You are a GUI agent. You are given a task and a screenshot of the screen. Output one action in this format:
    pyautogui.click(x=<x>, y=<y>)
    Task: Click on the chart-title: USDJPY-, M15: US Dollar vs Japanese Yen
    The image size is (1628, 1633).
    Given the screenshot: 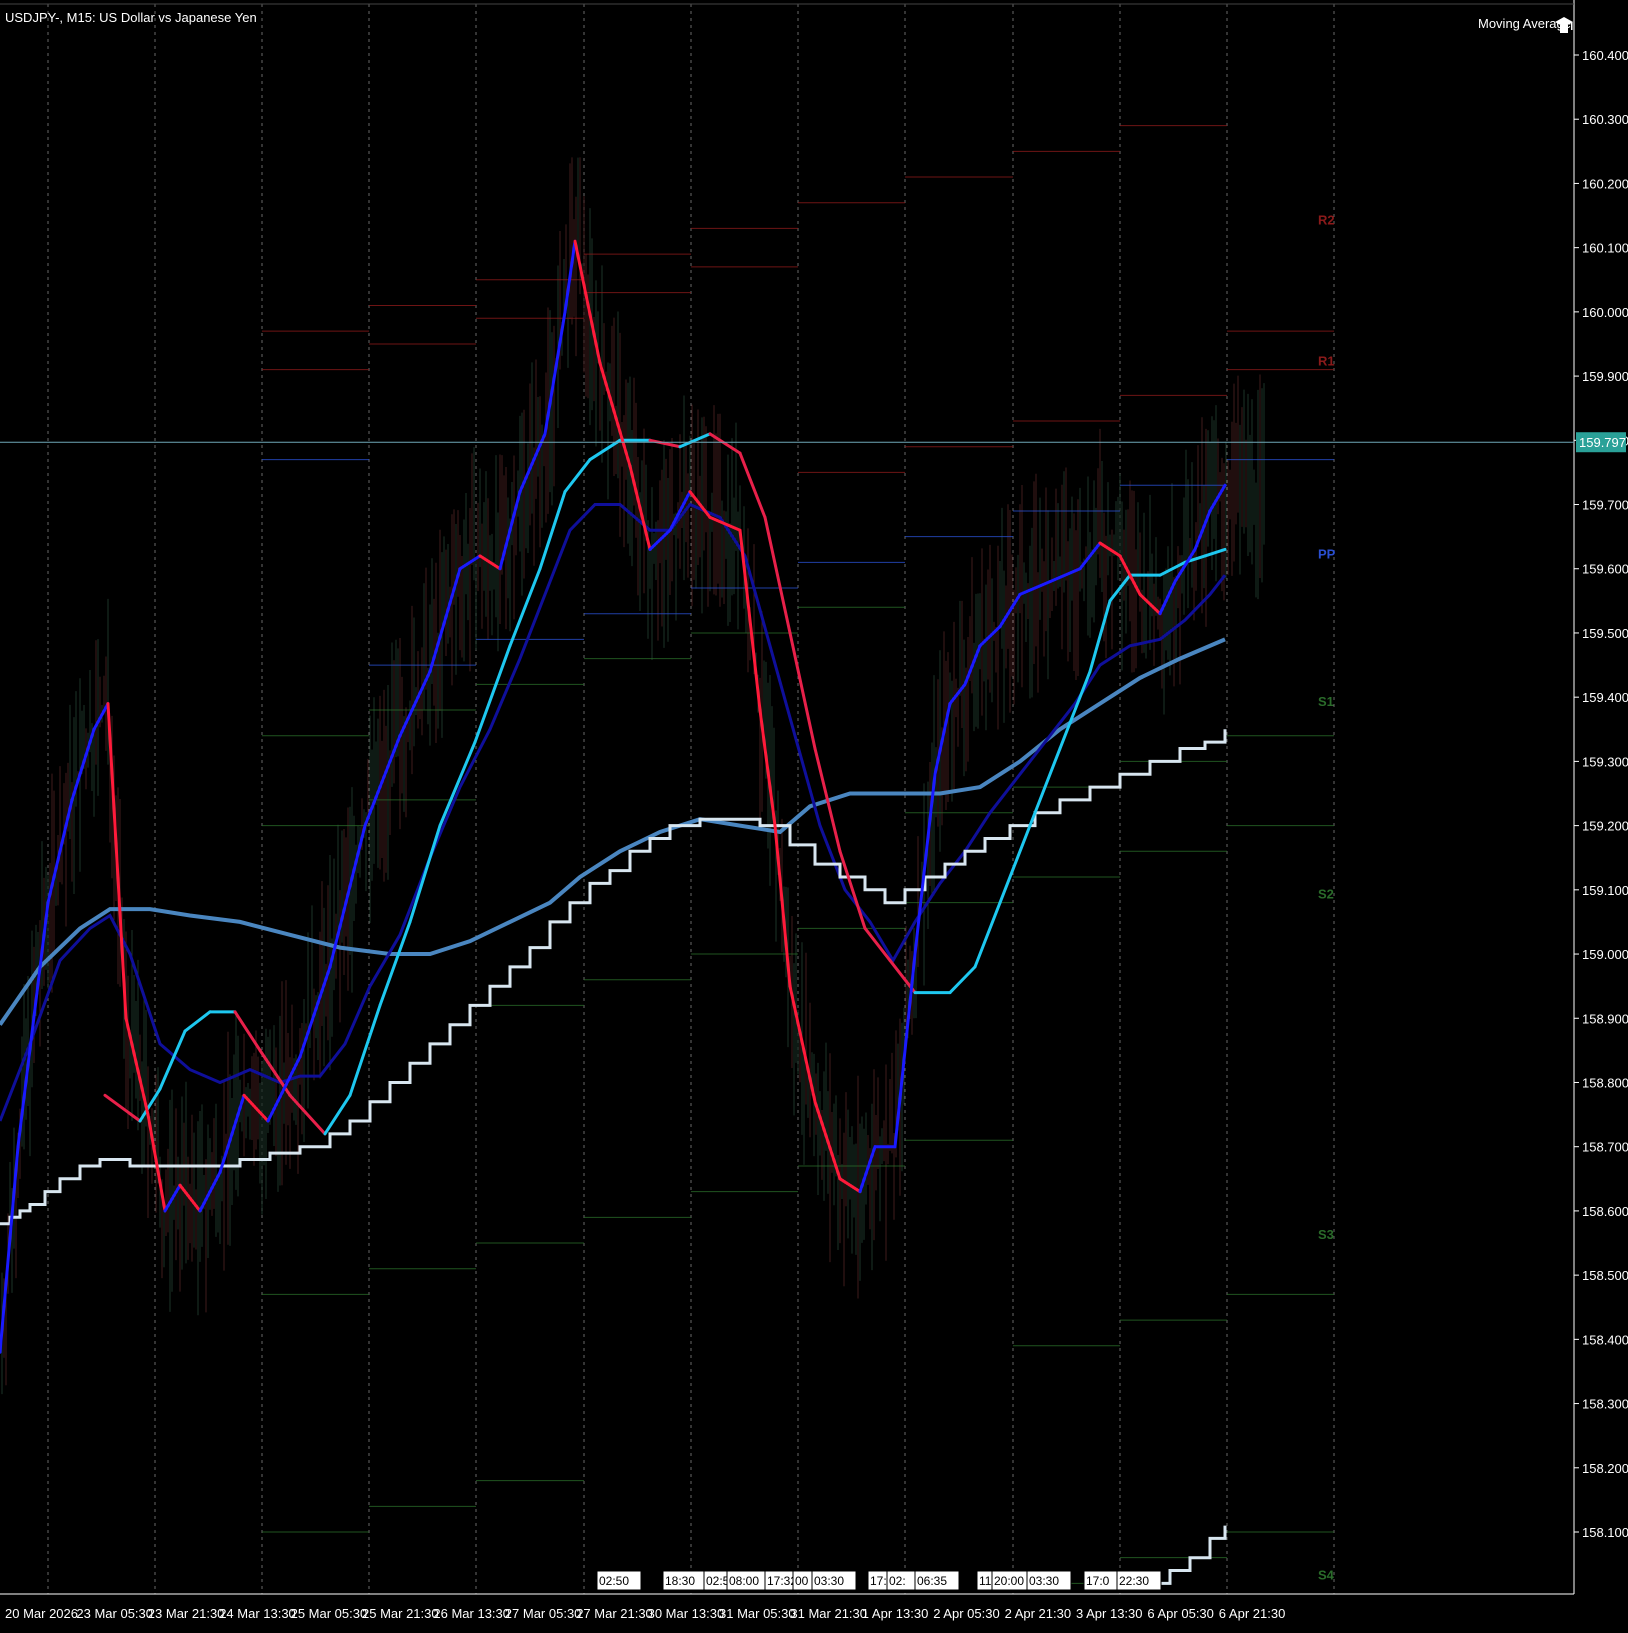 What is the action you would take?
    pyautogui.click(x=131, y=17)
    